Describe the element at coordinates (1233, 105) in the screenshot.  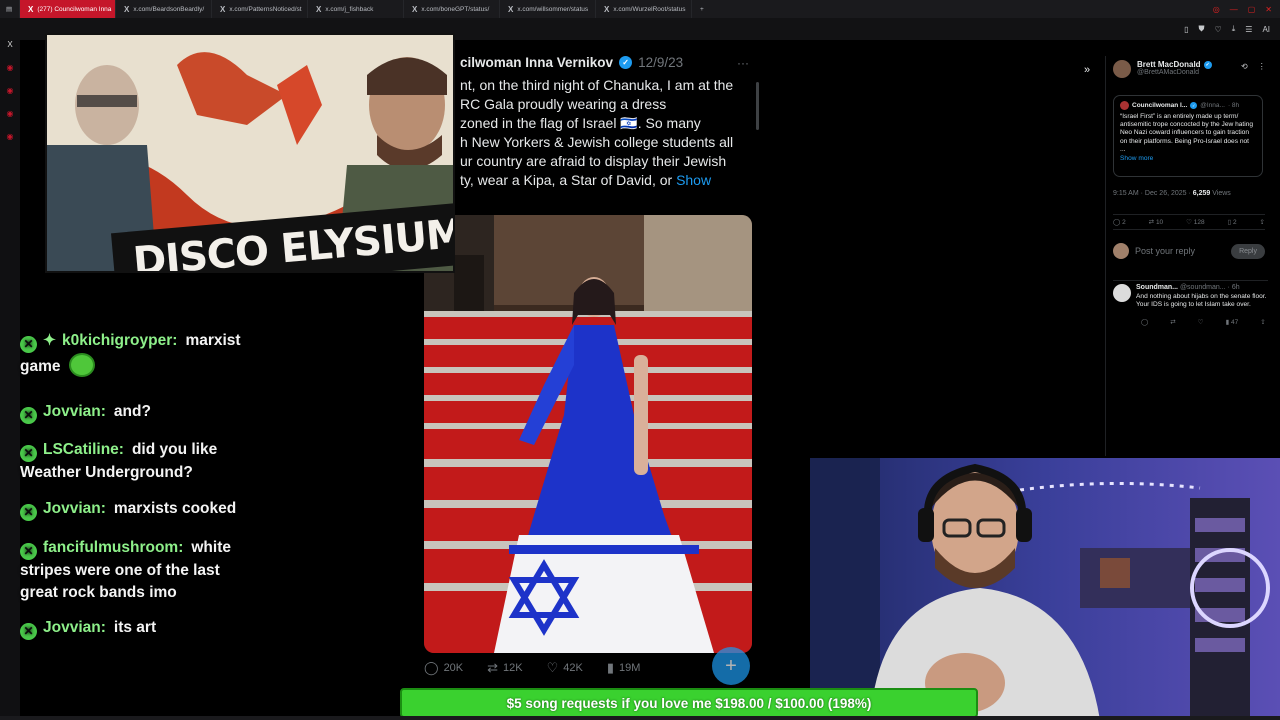
I see `quoted-age: · 8h` at that location.